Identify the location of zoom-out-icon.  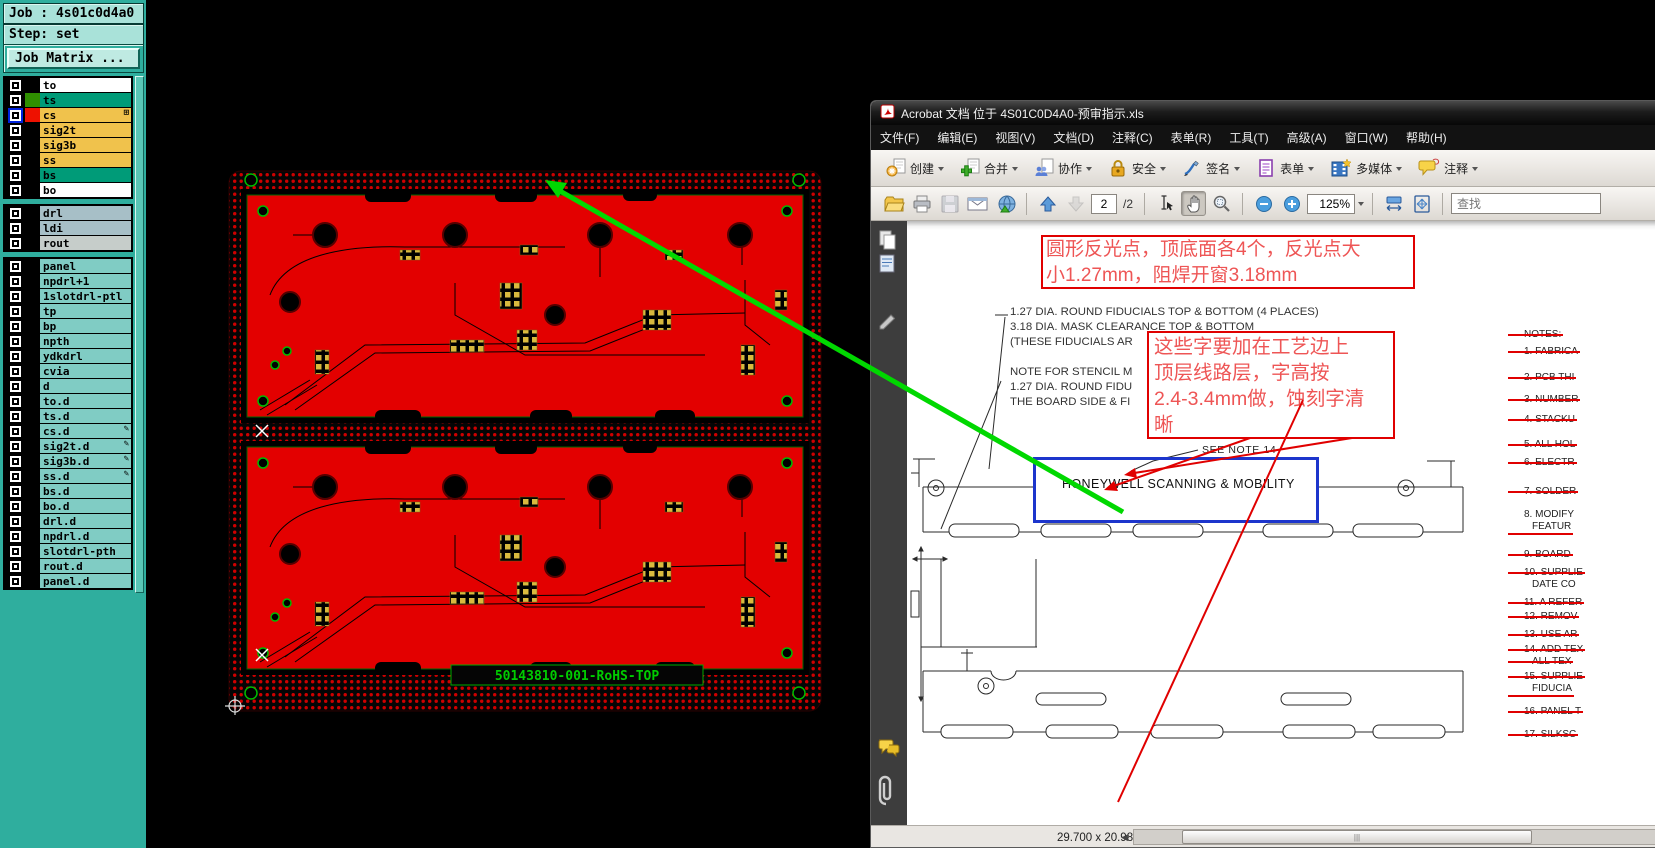
(1263, 203).